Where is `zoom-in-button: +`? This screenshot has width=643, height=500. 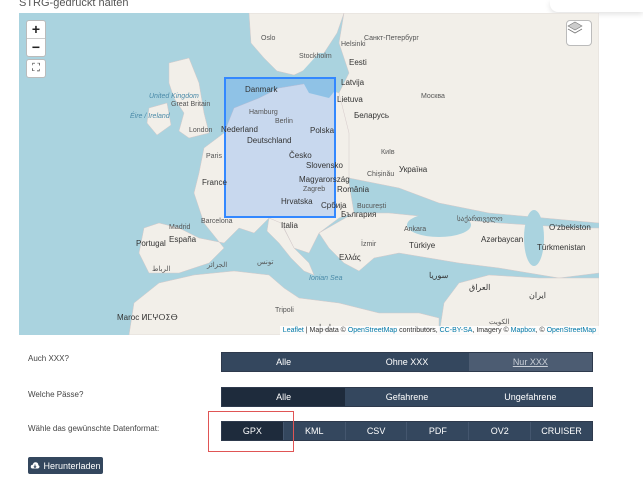 zoom-in-button: + is located at coordinates (36, 29).